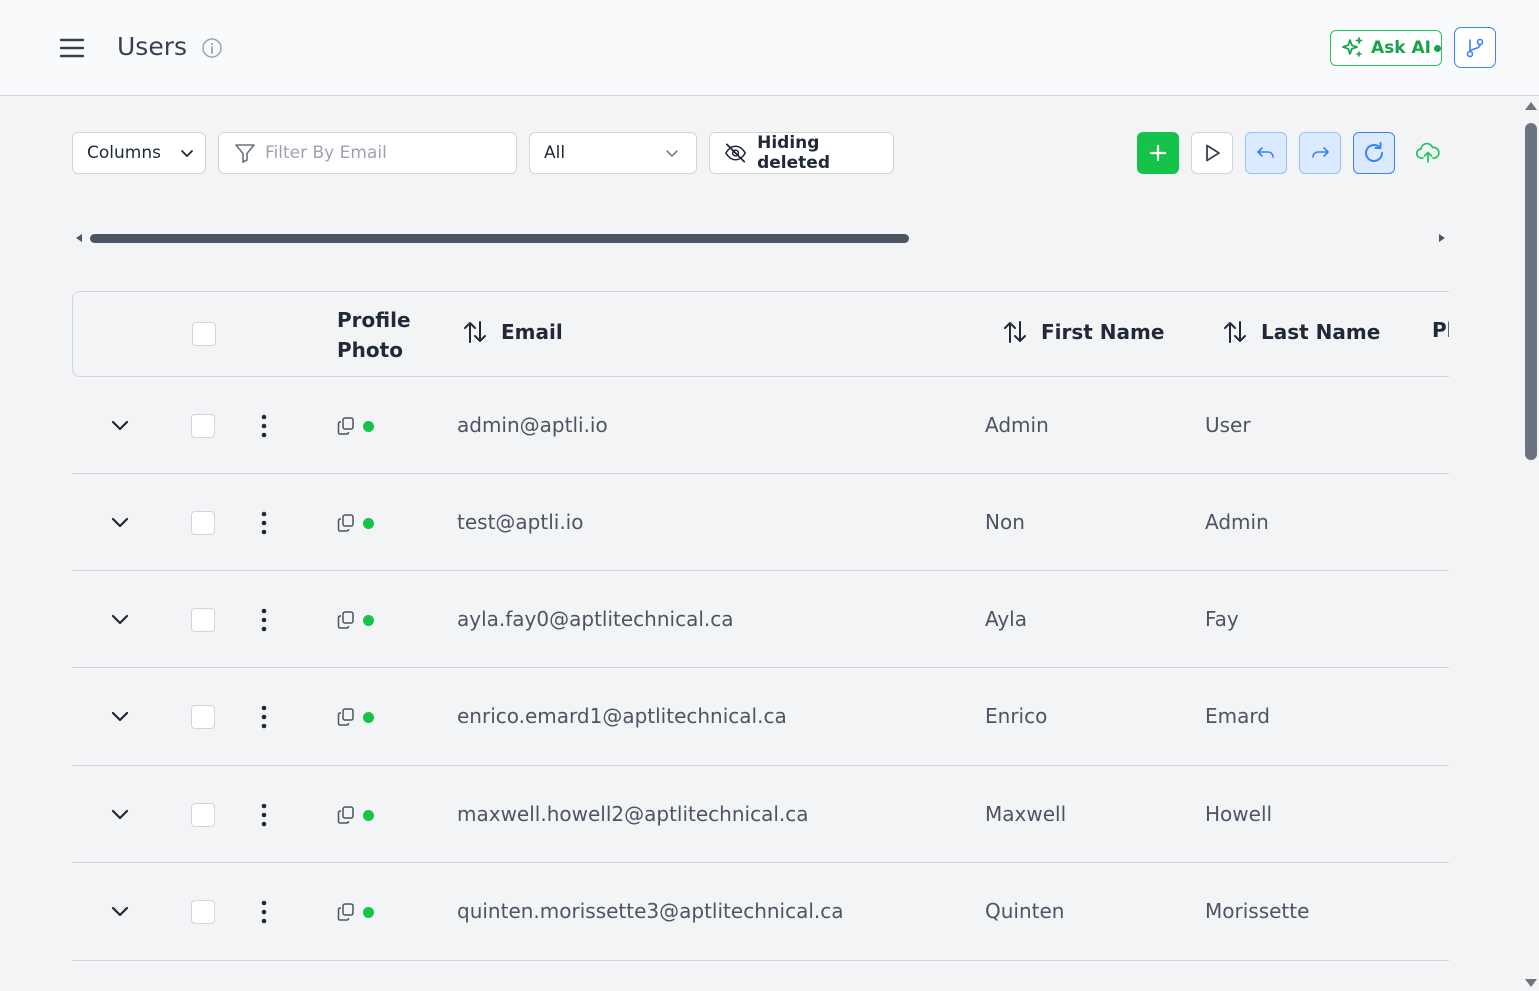 The image size is (1539, 991). What do you see at coordinates (760, 522) in the screenshot?
I see `table-row: test@aptli.io Non Admin` at bounding box center [760, 522].